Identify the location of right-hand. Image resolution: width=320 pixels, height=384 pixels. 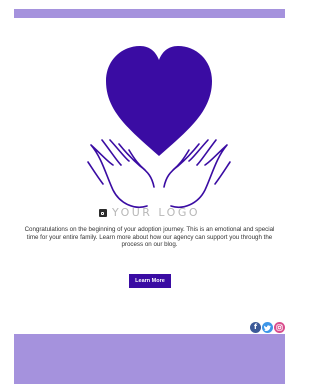
(197, 173).